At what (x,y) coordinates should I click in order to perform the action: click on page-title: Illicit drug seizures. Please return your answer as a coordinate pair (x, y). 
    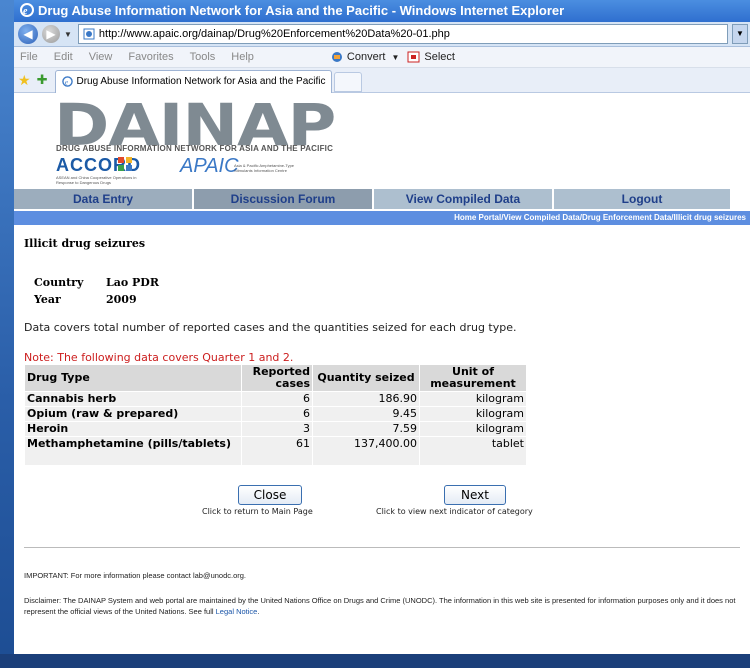
    Looking at the image, I should click on (85, 243).